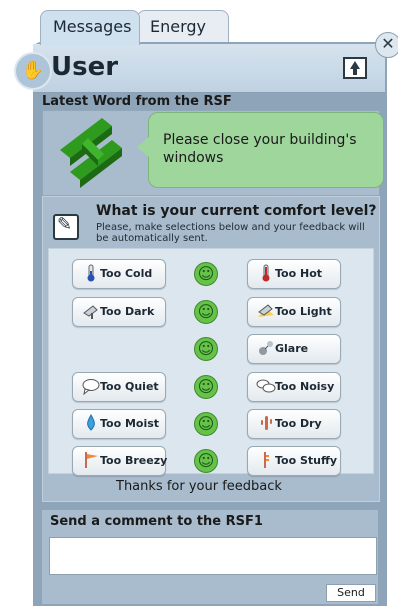  Describe the element at coordinates (91, 153) in the screenshot. I see `rsf-logo-icon` at that location.